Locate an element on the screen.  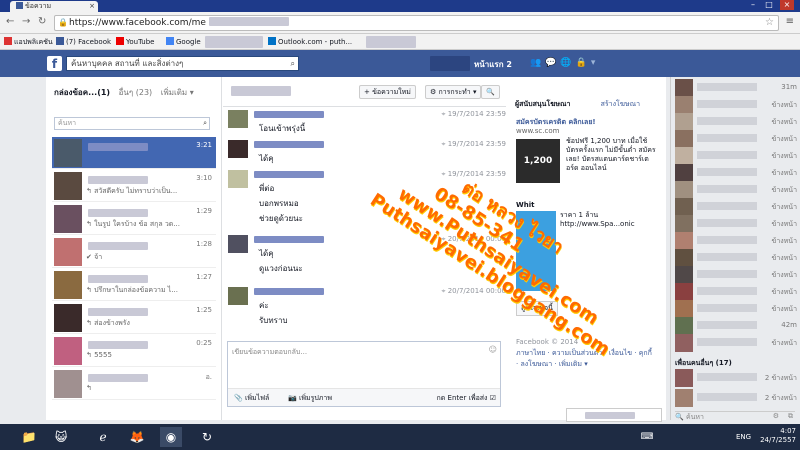
chrome-icon: ◉ is located at coordinates (171, 437).